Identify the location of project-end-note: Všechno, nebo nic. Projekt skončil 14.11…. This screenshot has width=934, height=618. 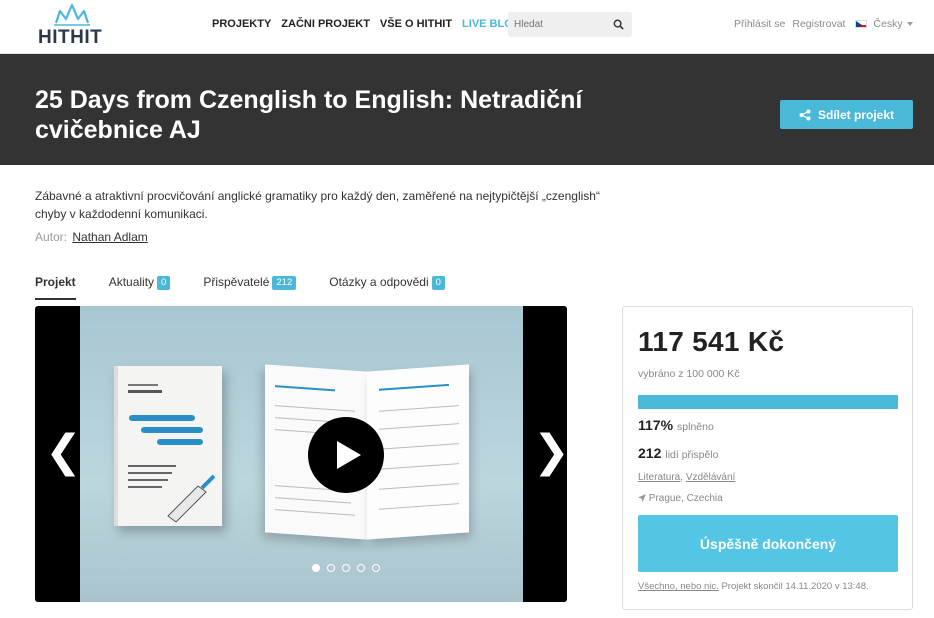
(753, 586).